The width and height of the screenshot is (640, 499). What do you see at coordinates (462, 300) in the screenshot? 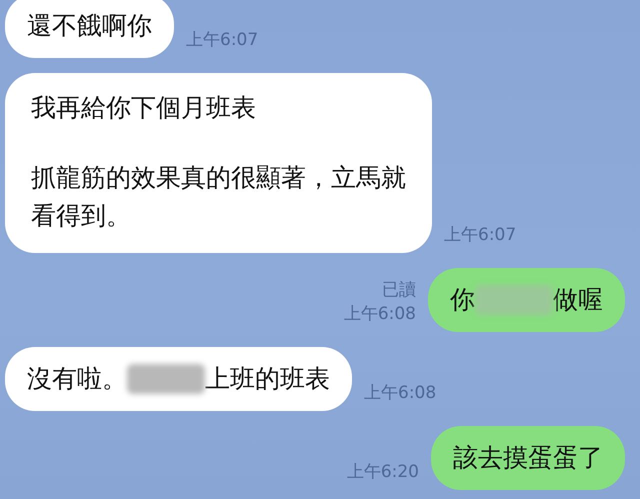
I see `message-text: 你` at bounding box center [462, 300].